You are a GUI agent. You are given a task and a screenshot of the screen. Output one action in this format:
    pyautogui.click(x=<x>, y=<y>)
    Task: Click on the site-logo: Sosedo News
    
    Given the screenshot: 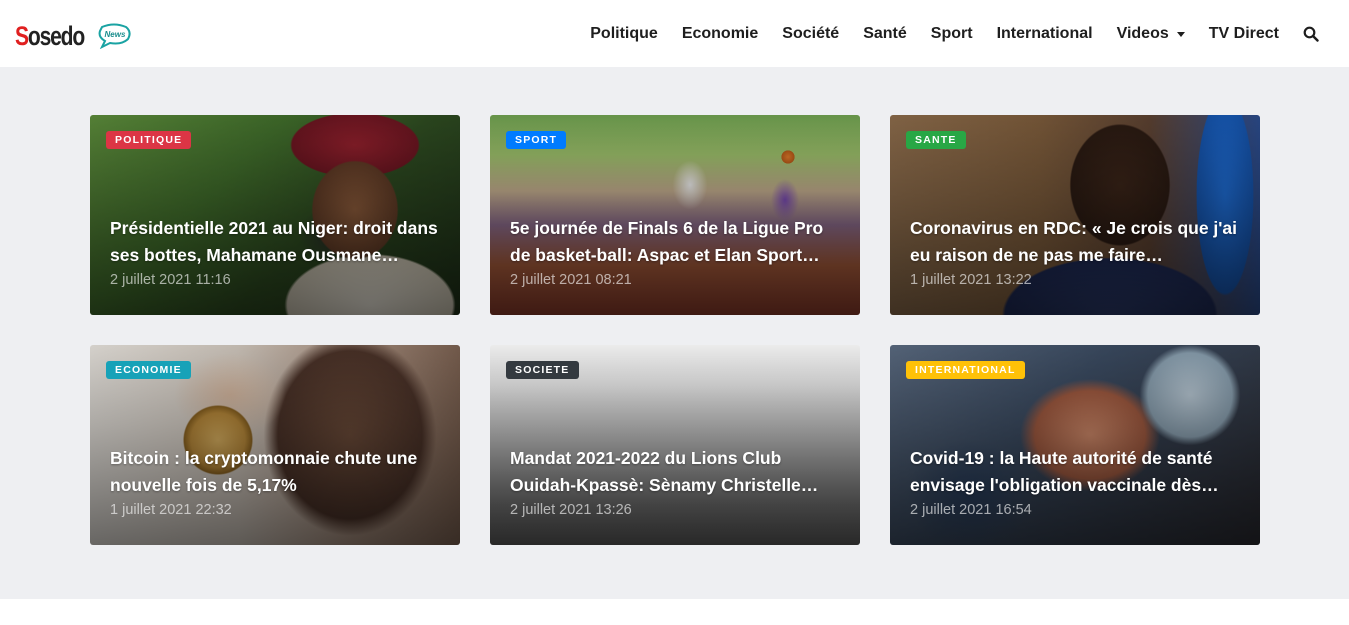 What is the action you would take?
    pyautogui.click(x=73, y=36)
    